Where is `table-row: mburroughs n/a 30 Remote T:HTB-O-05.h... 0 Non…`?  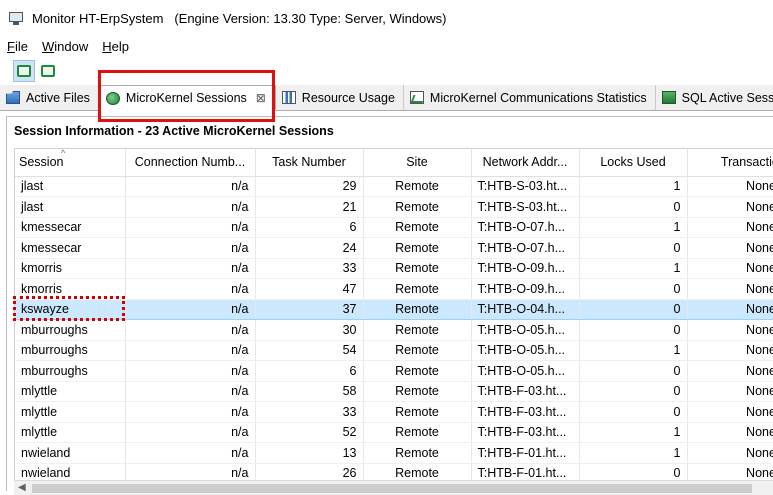
table-row: mburroughs n/a 30 Remote T:HTB-O-05.h... 0 Non… is located at coordinates (394, 330).